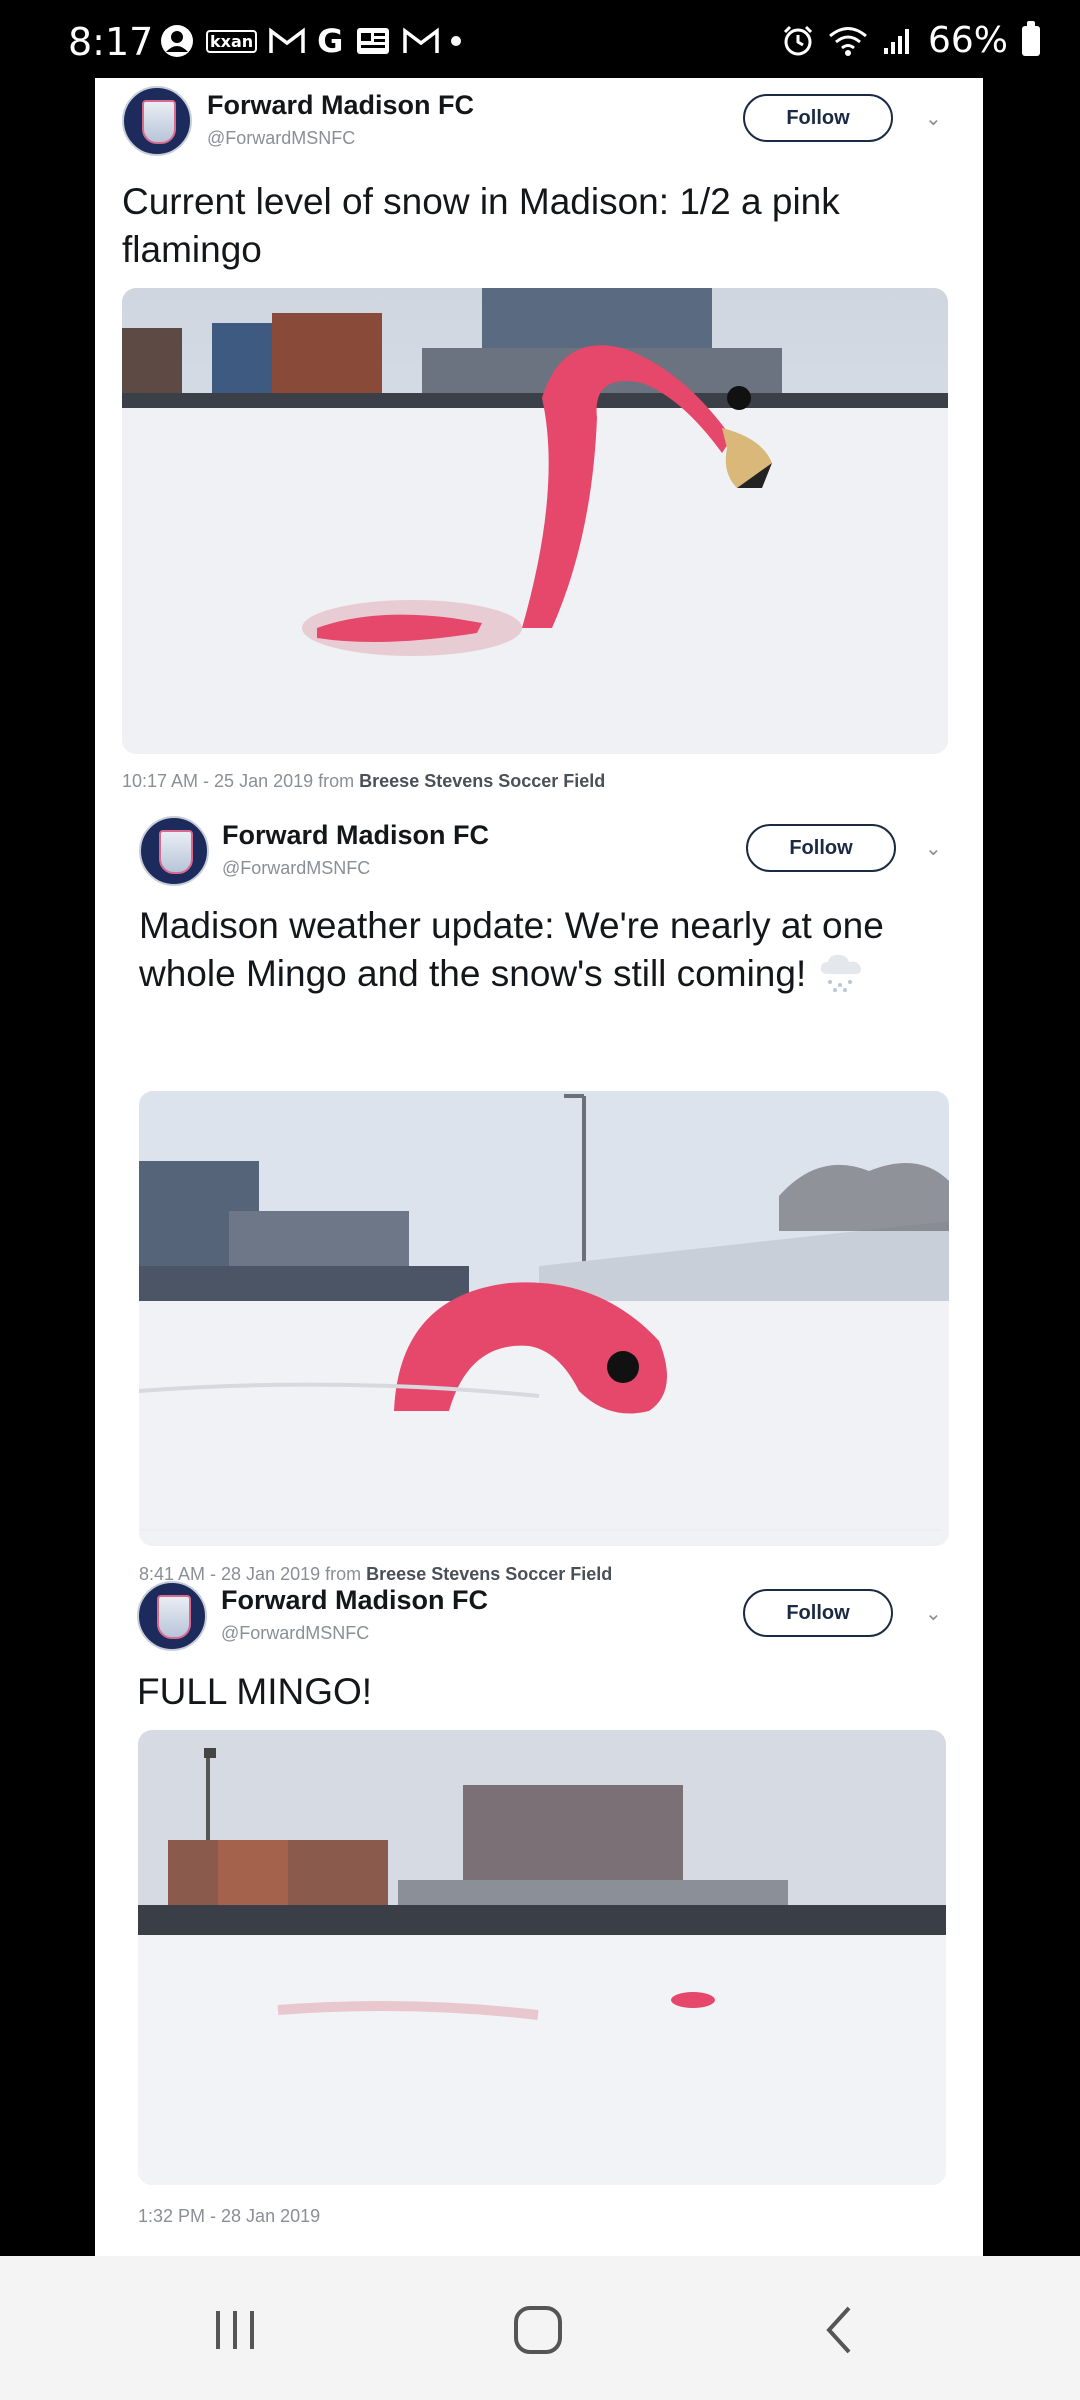  What do you see at coordinates (456, 41) in the screenshot?
I see `dot-icon` at bounding box center [456, 41].